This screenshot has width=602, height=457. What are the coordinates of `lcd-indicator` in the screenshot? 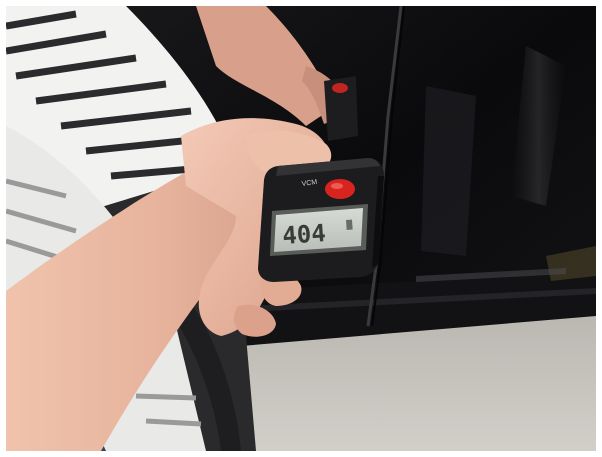 It's located at (349, 224).